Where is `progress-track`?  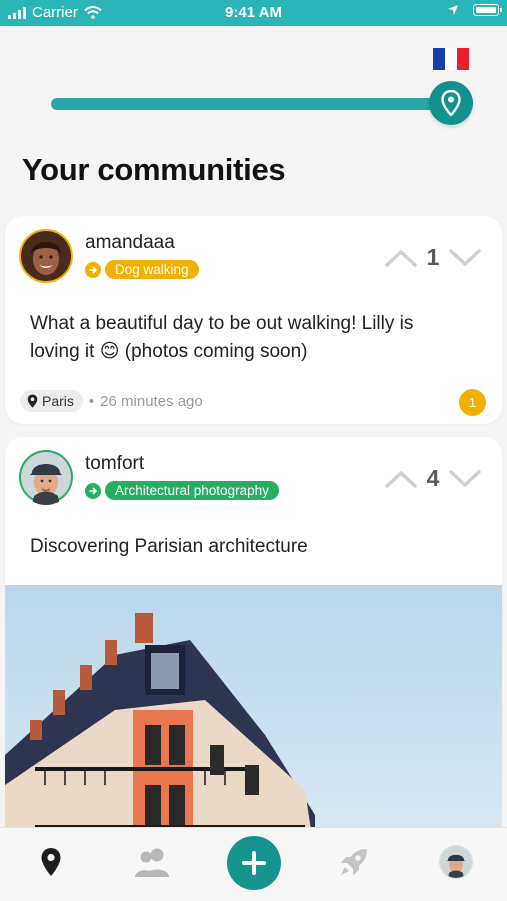
progress-track is located at coordinates (251, 104).